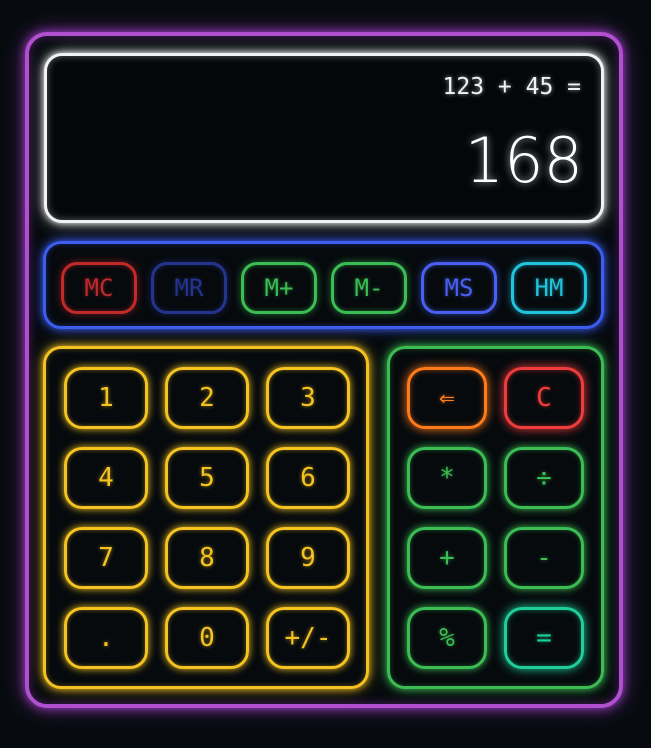  Describe the element at coordinates (447, 478) in the screenshot. I see `multiply-button: *` at that location.